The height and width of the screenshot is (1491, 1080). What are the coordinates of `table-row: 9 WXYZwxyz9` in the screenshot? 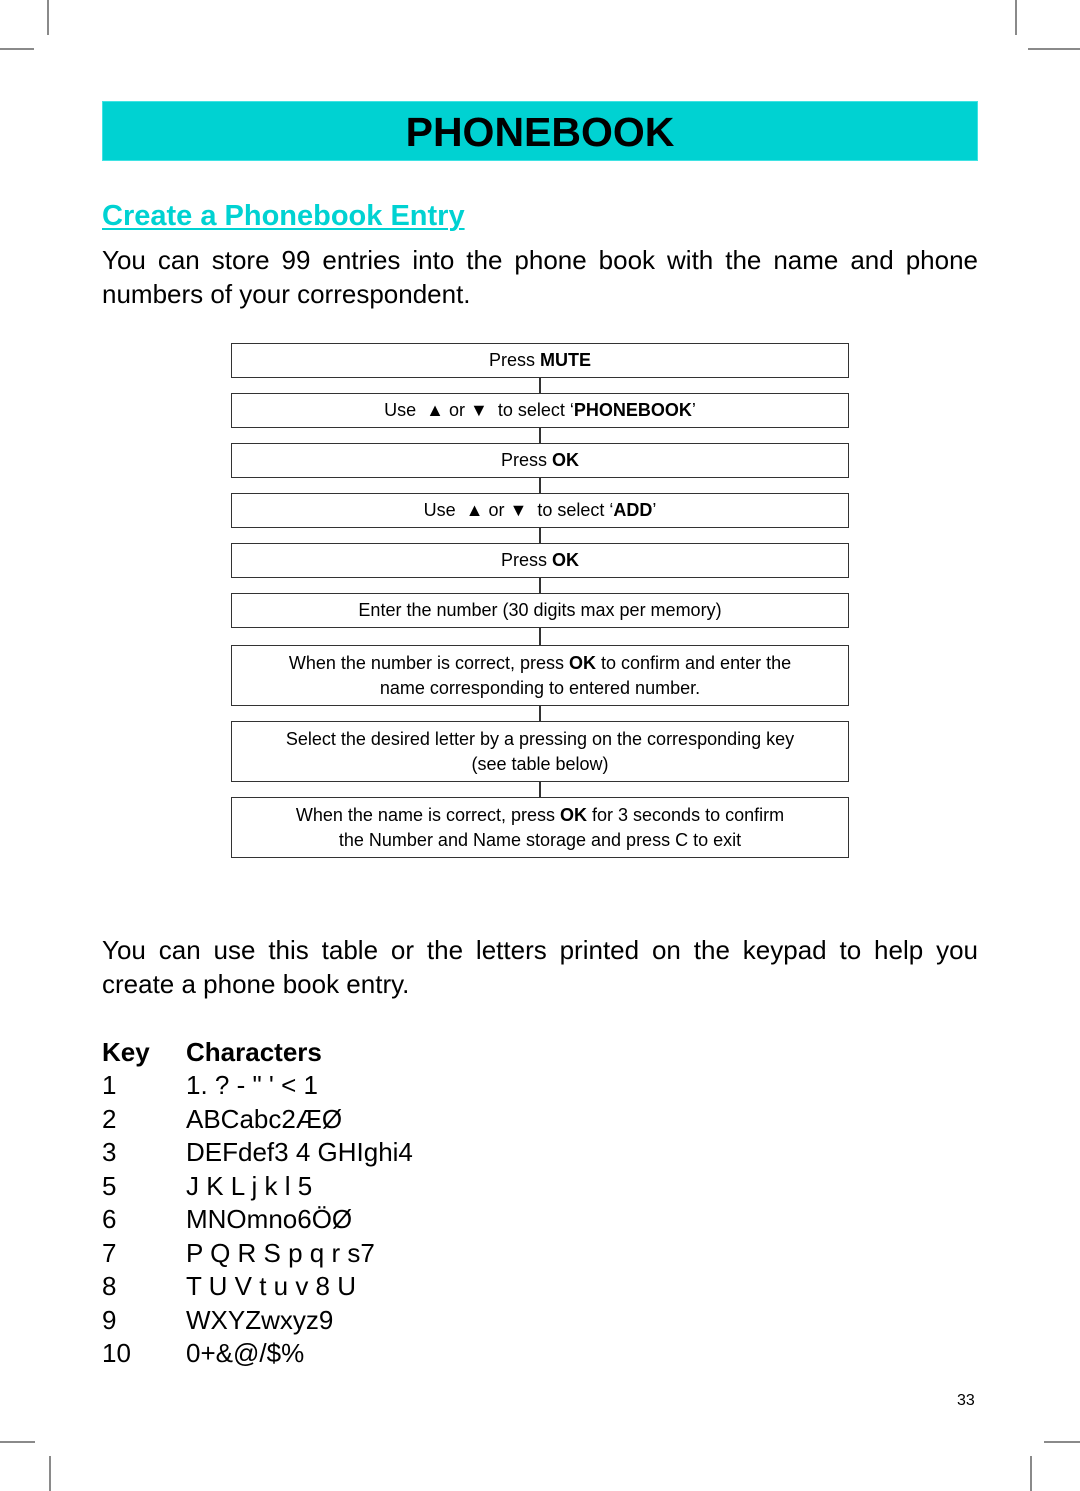 It's located at (218, 1319).